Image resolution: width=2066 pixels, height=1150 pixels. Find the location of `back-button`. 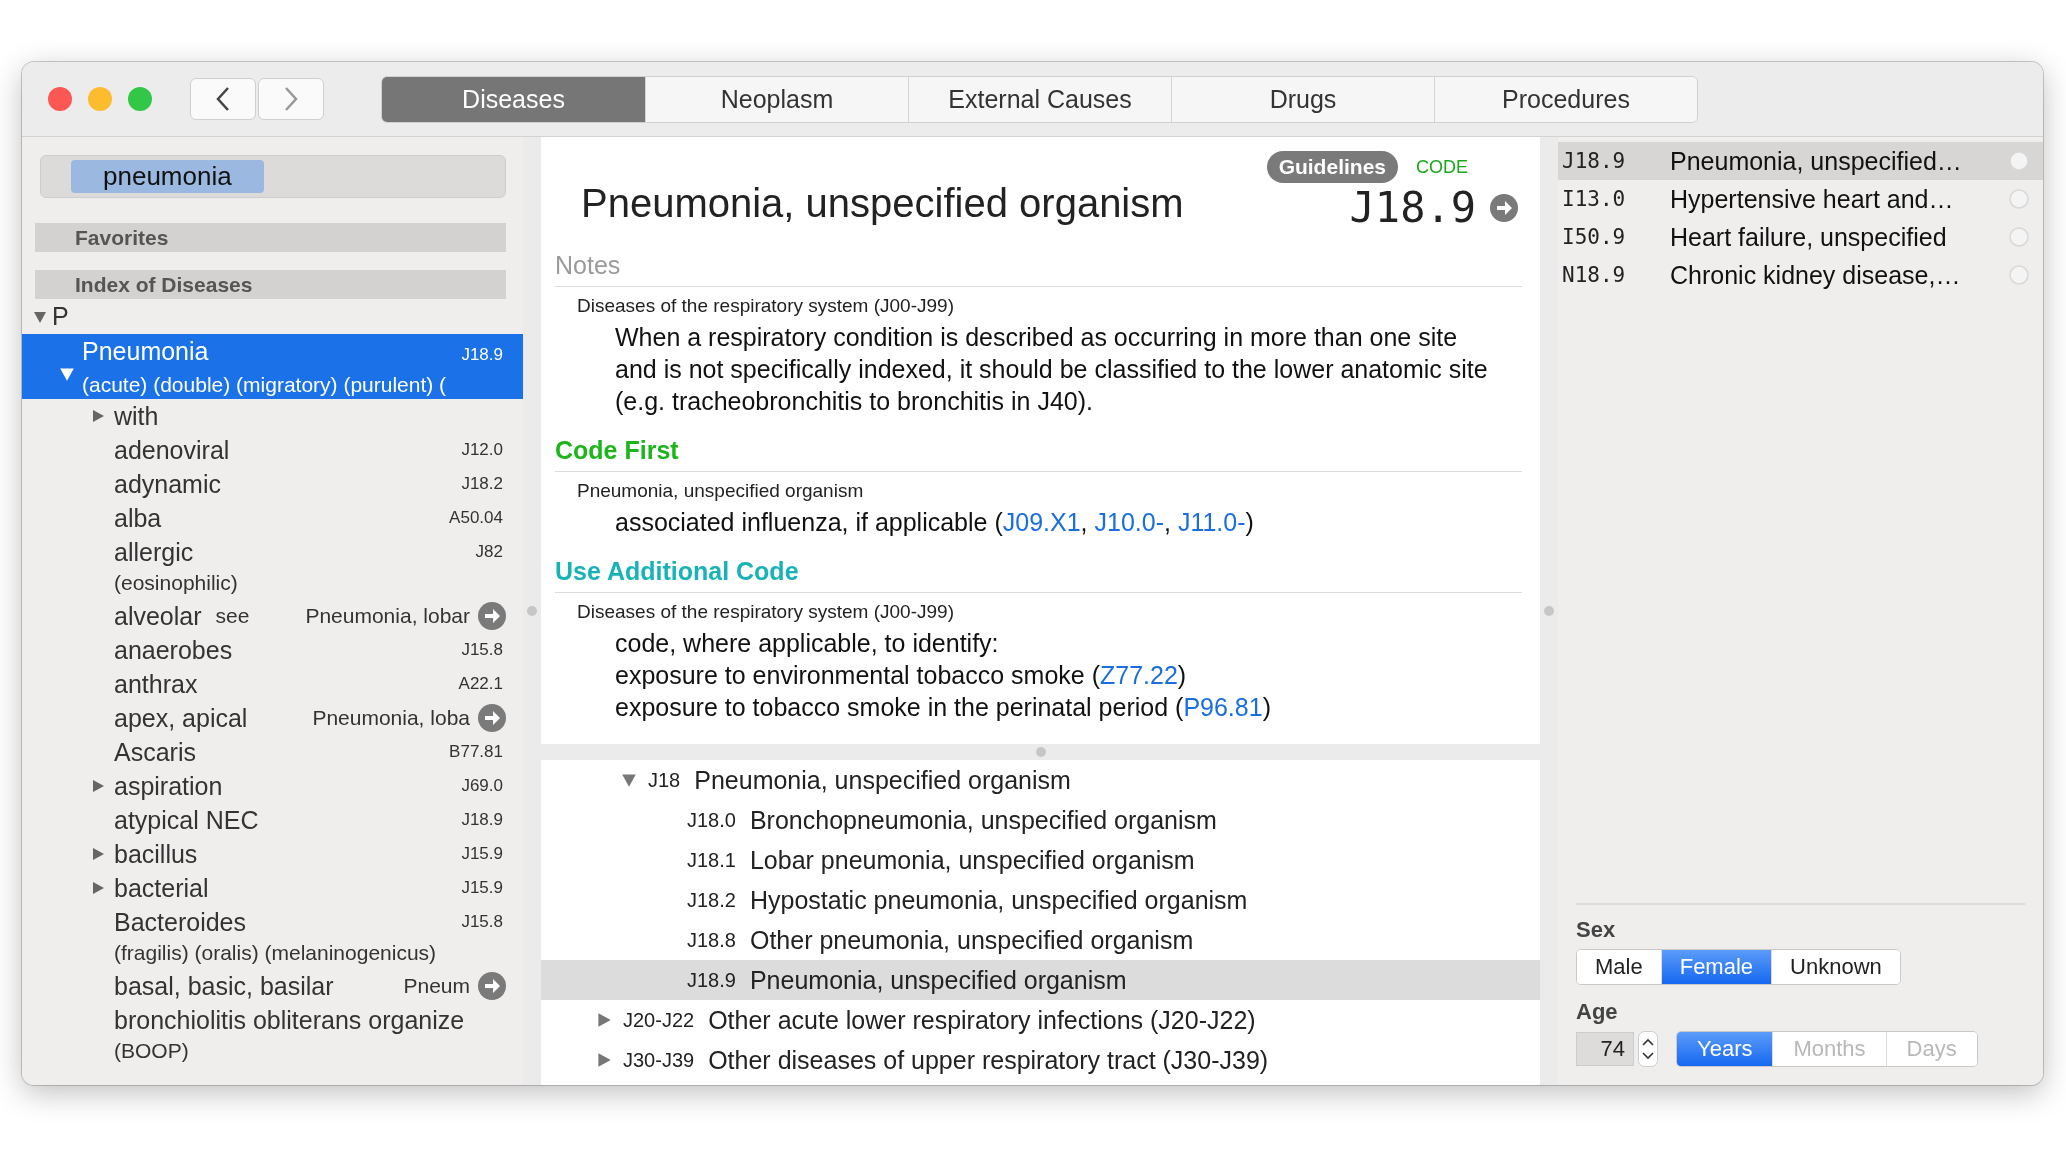

back-button is located at coordinates (223, 99).